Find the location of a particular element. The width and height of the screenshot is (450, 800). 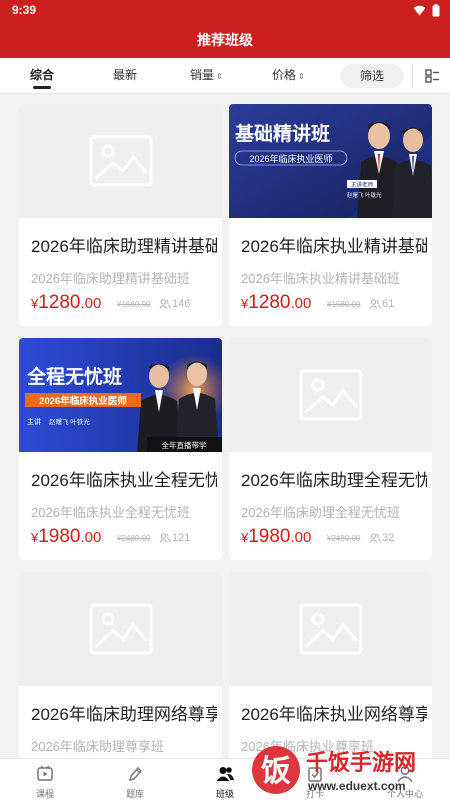

tab-question-bank: 题库 is located at coordinates (135, 779).